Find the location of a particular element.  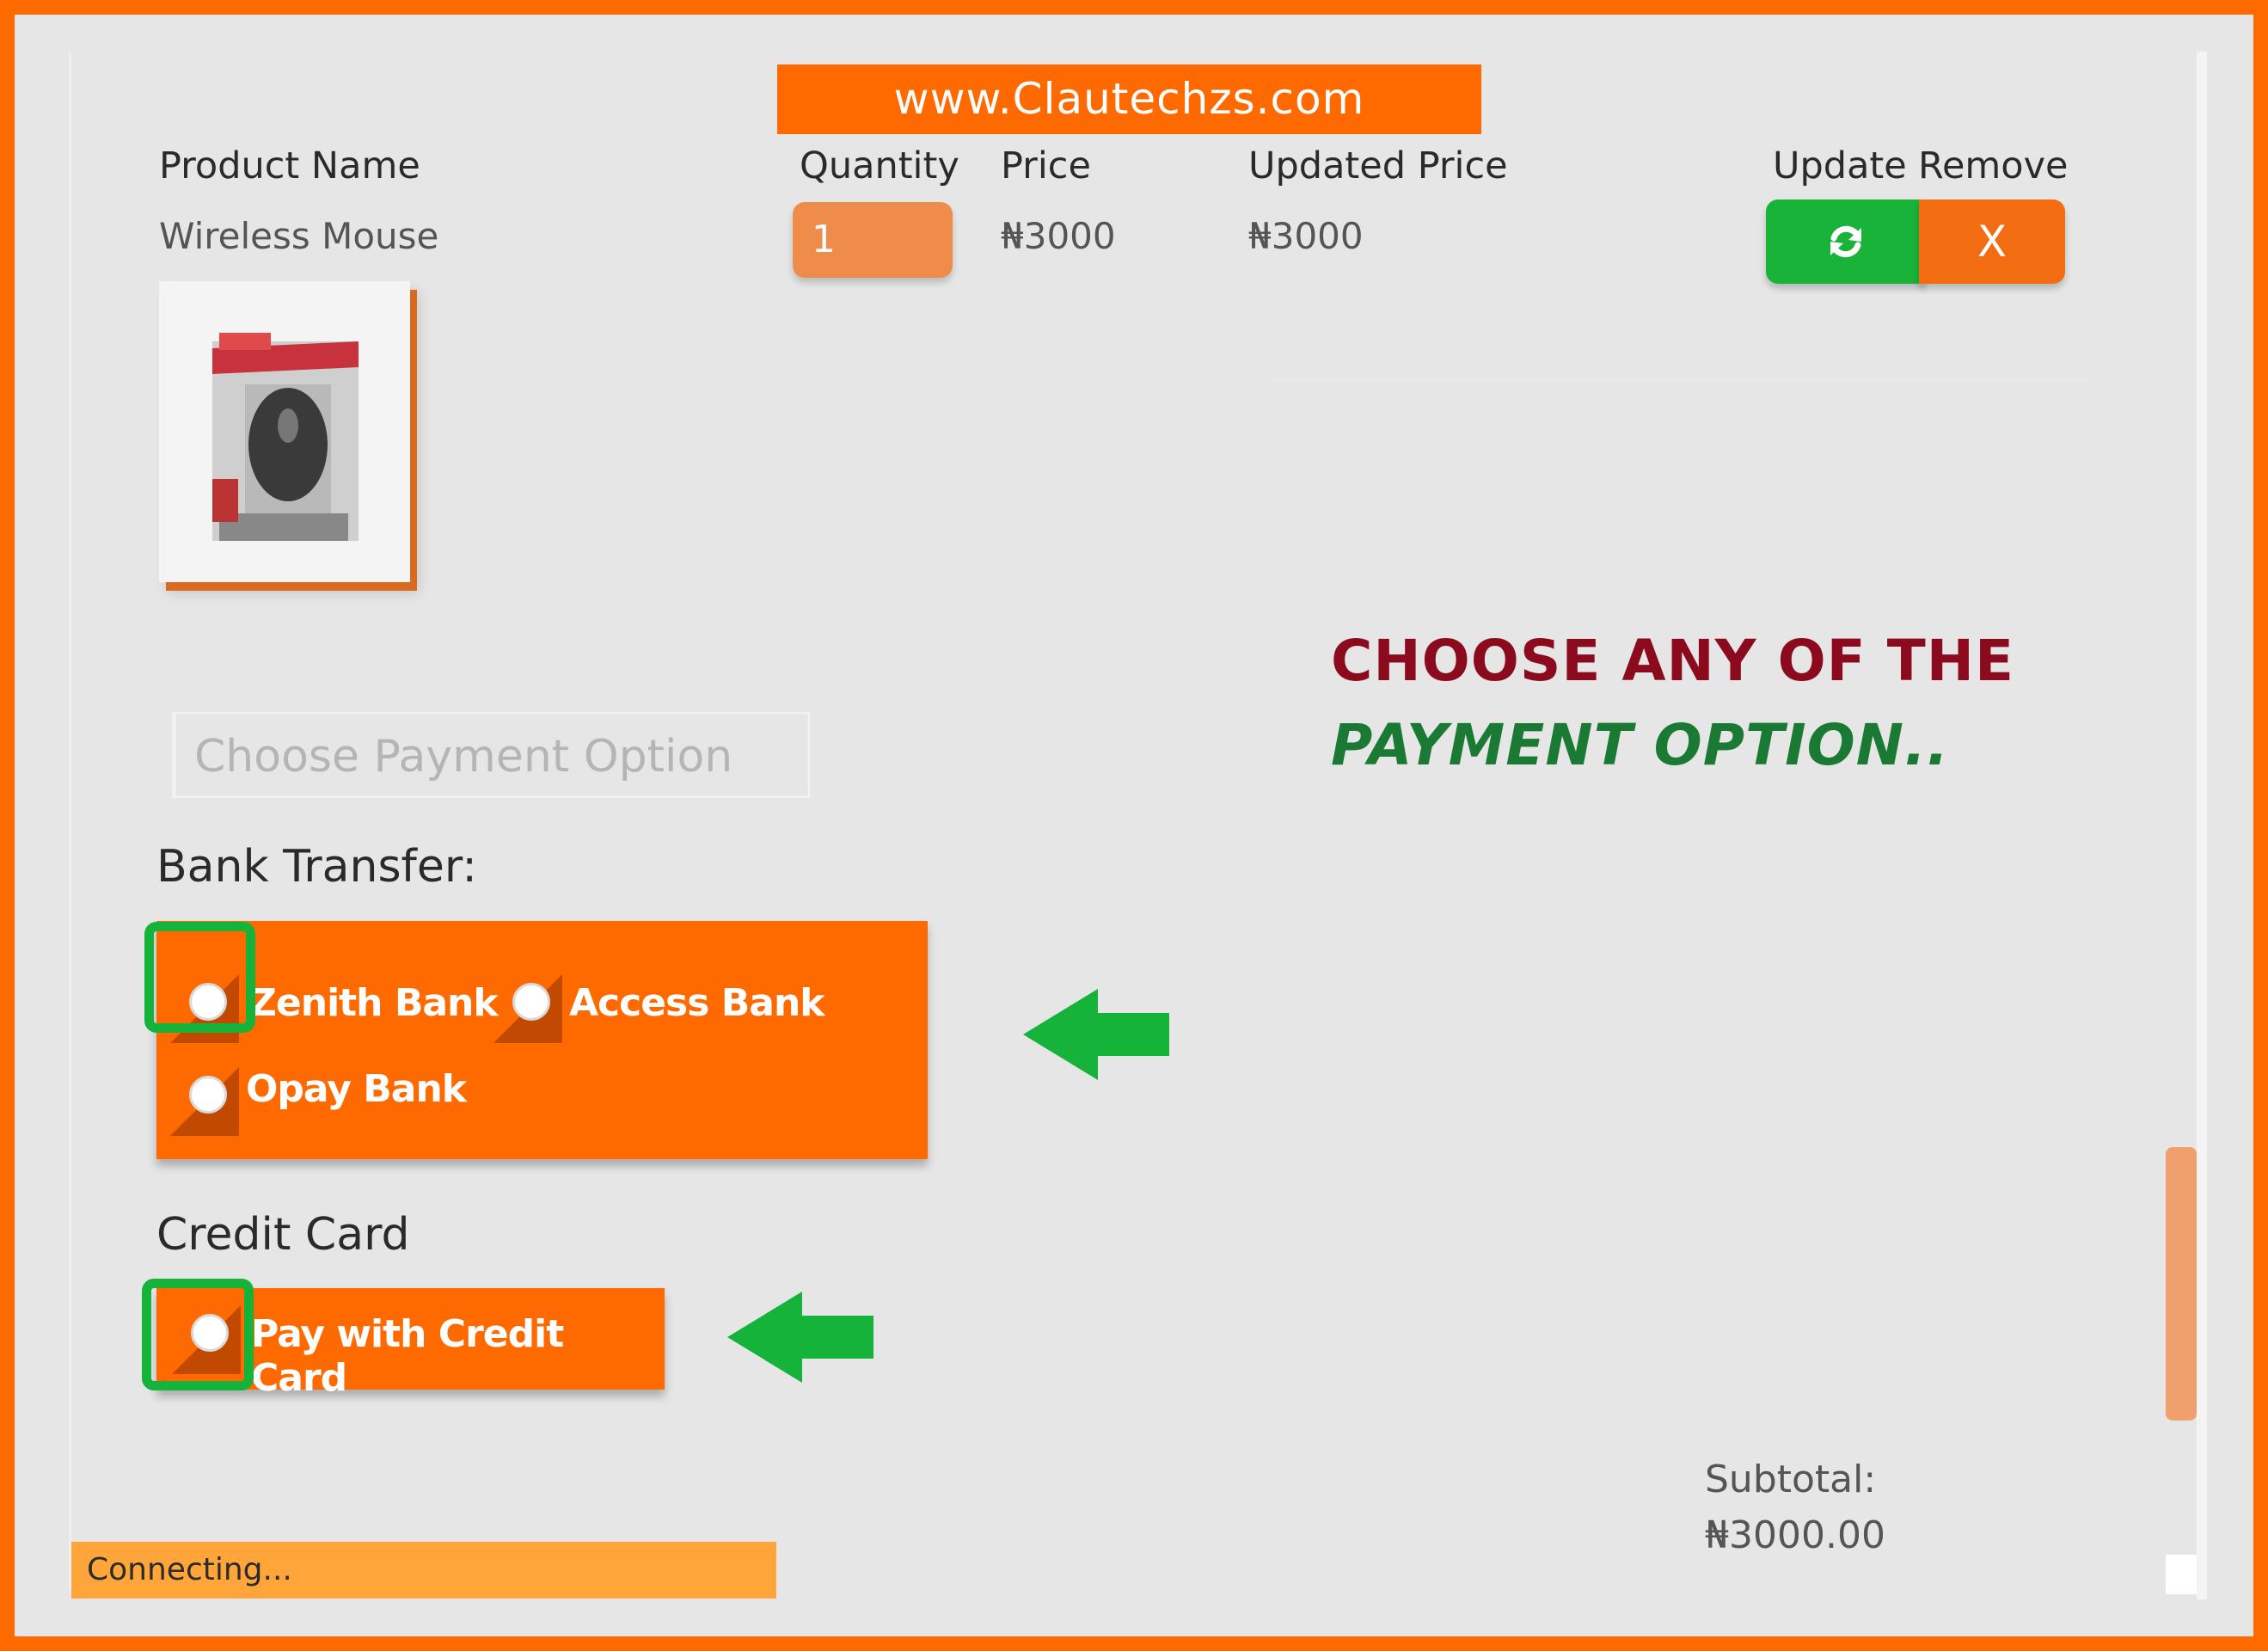

subtotal-value: ₦3000.00 is located at coordinates (1795, 1535).